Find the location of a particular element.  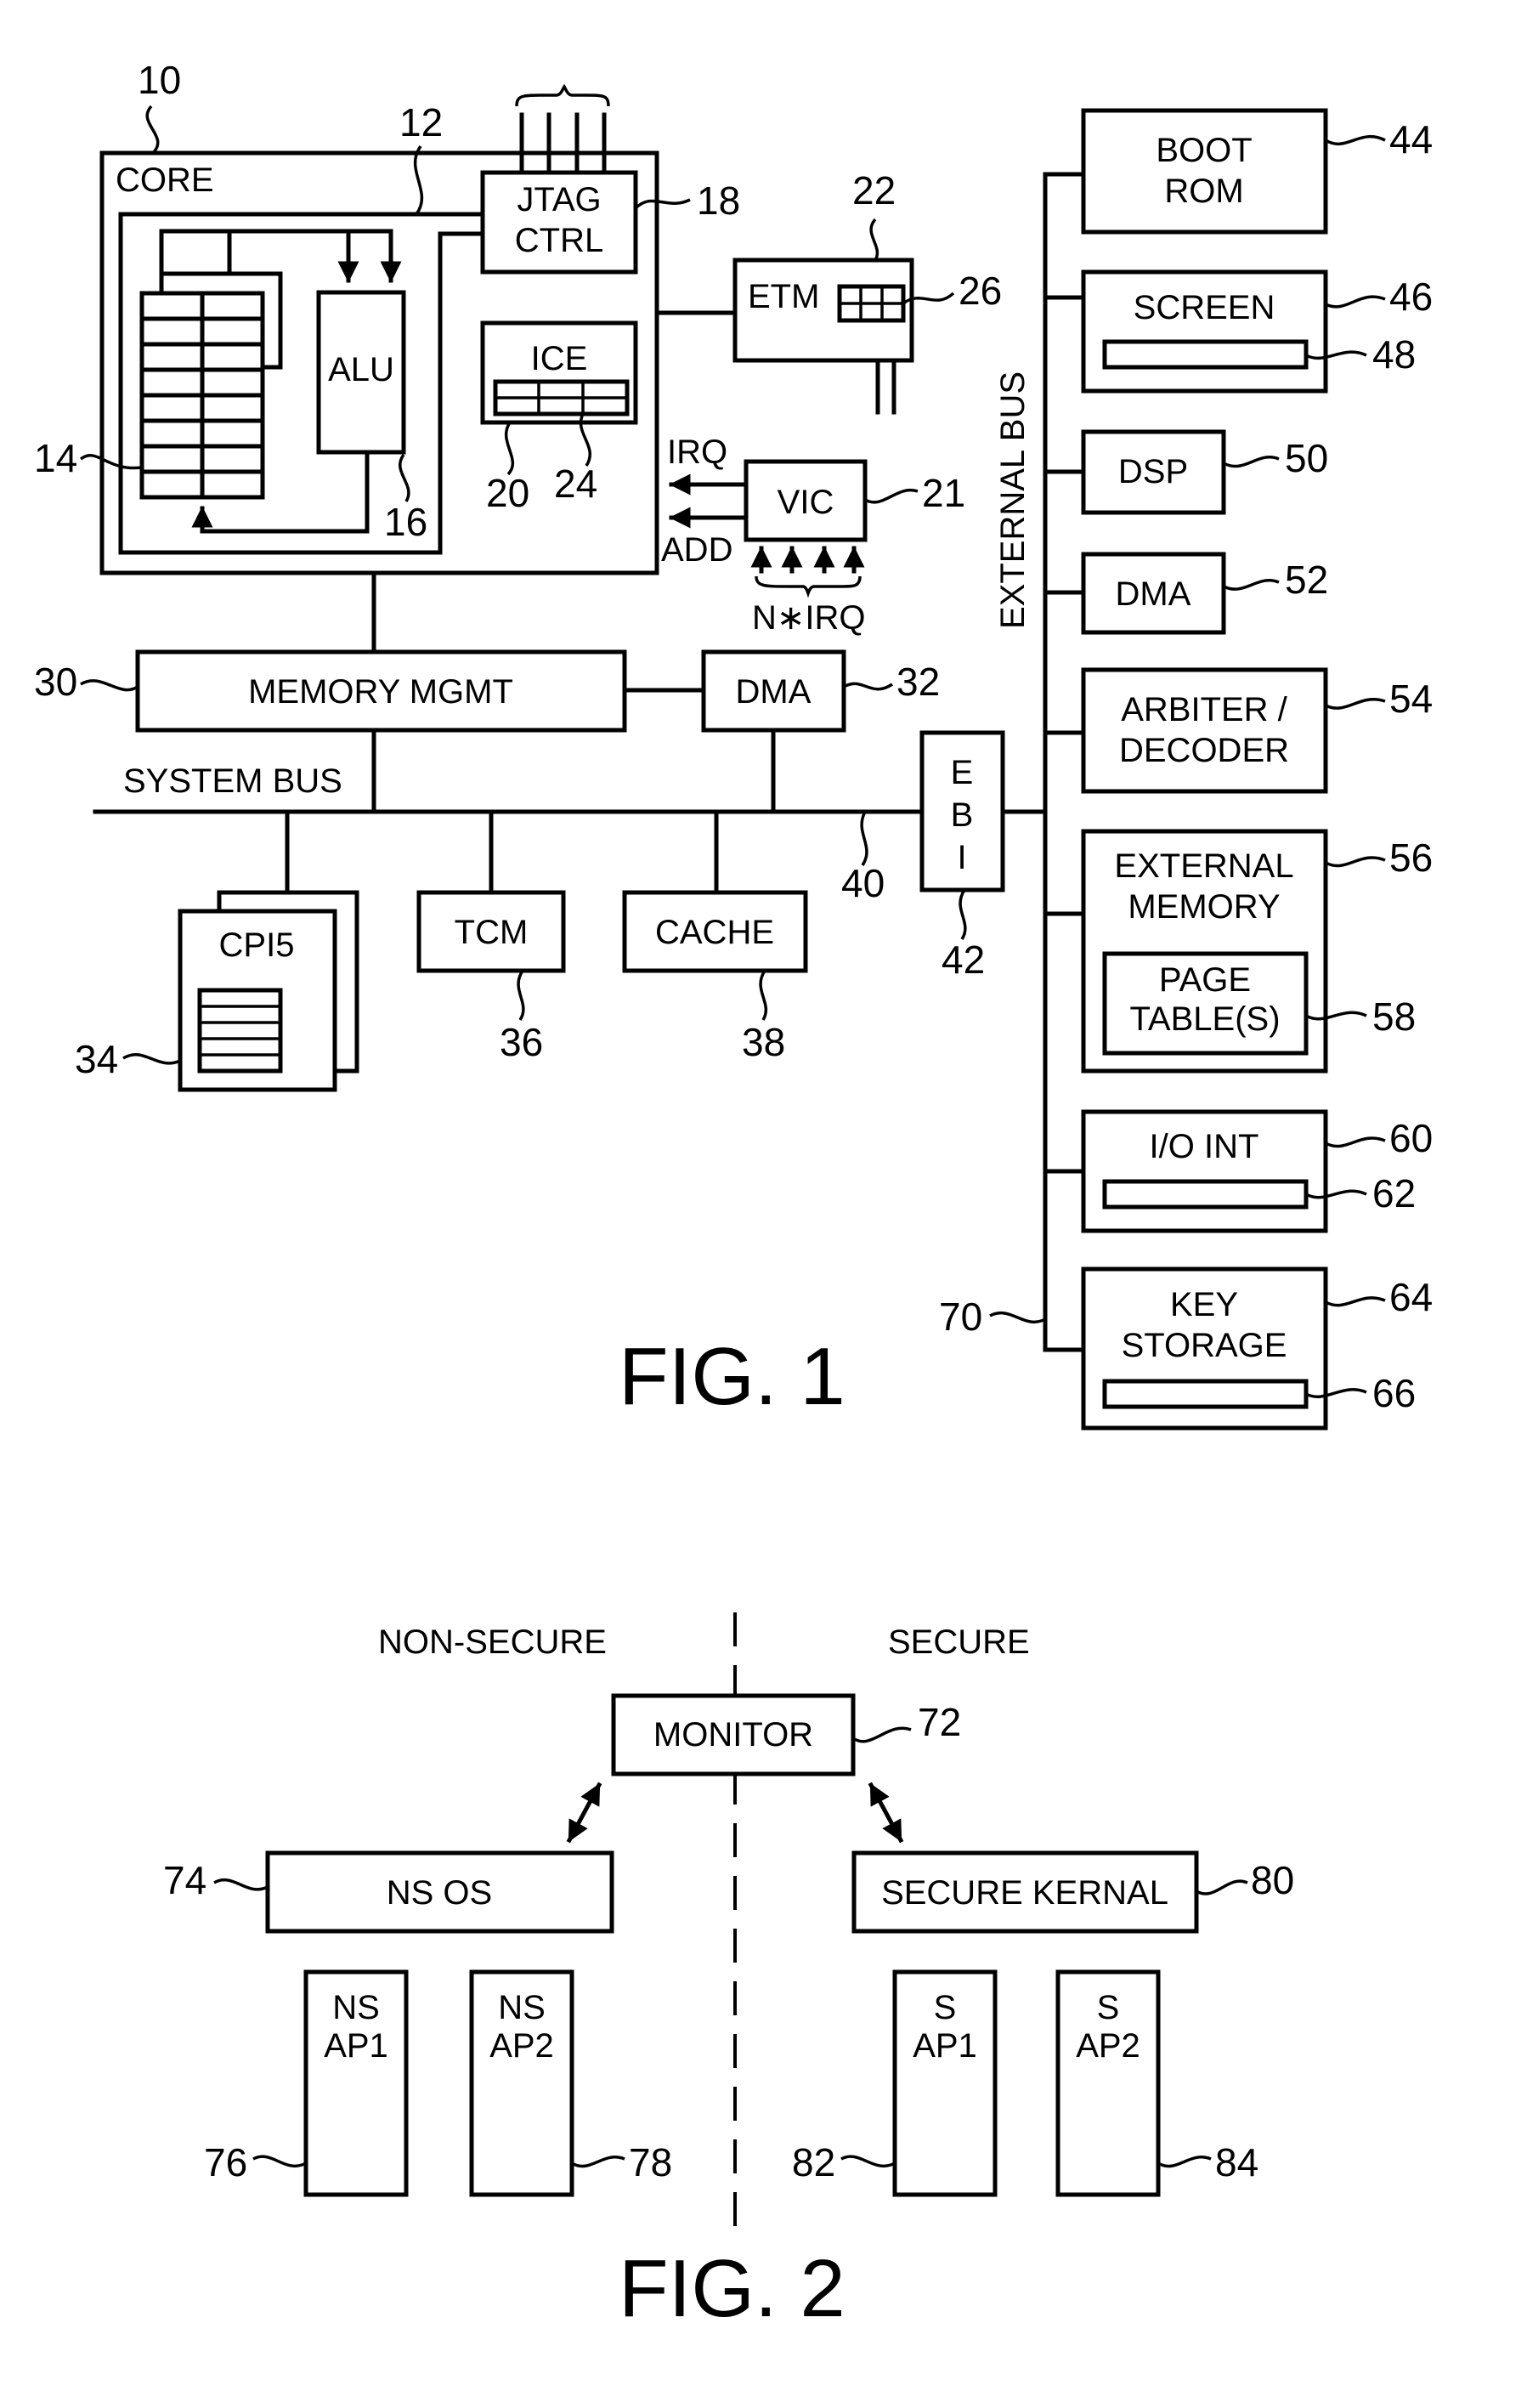

ns-ap2-ref: 78 is located at coordinates (651, 2162).